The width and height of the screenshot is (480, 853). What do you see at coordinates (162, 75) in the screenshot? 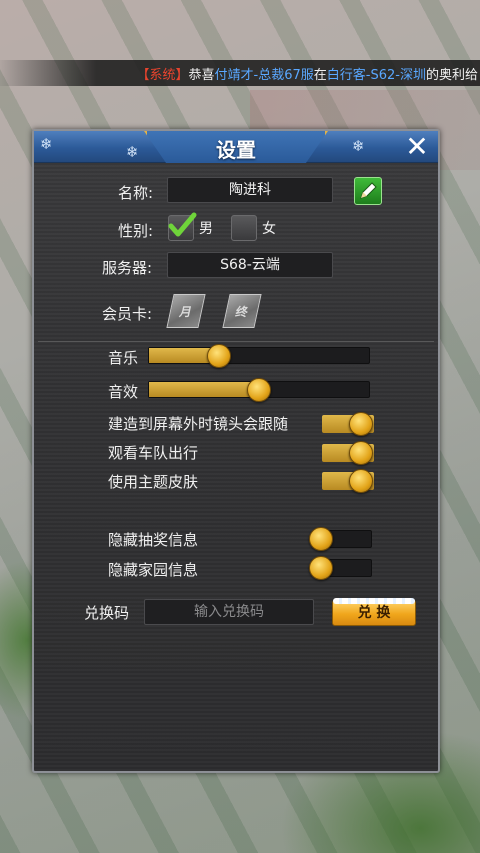
I see `marquee-system-tag: 【系统】` at bounding box center [162, 75].